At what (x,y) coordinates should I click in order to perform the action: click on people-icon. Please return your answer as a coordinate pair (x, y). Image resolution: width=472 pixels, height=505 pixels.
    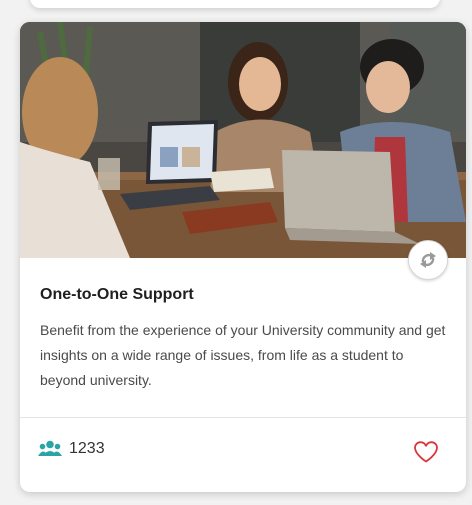
    Looking at the image, I should click on (50, 448).